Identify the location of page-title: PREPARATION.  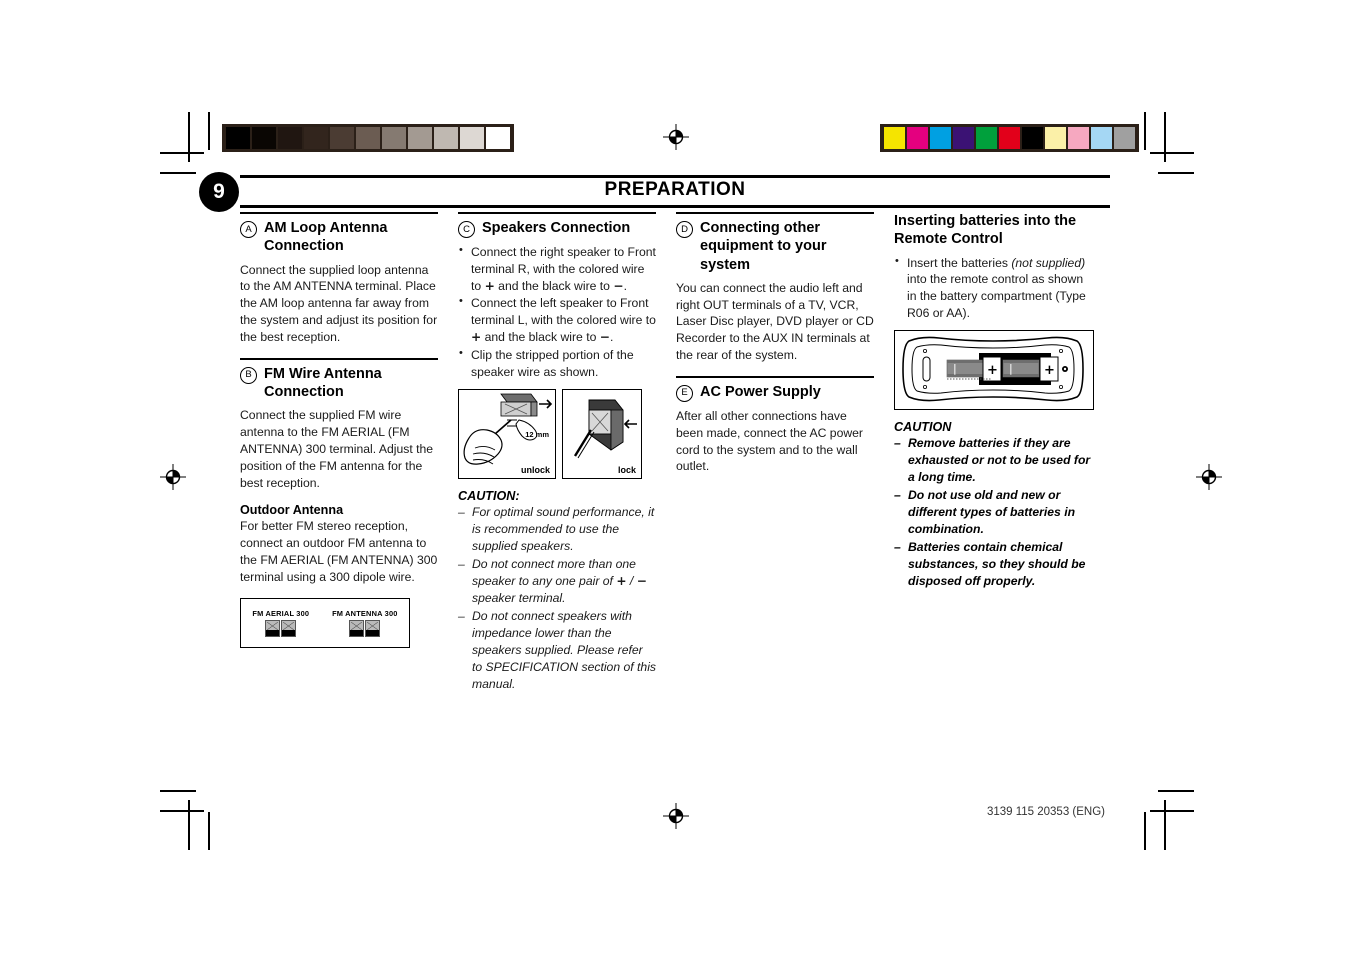
(675, 189).